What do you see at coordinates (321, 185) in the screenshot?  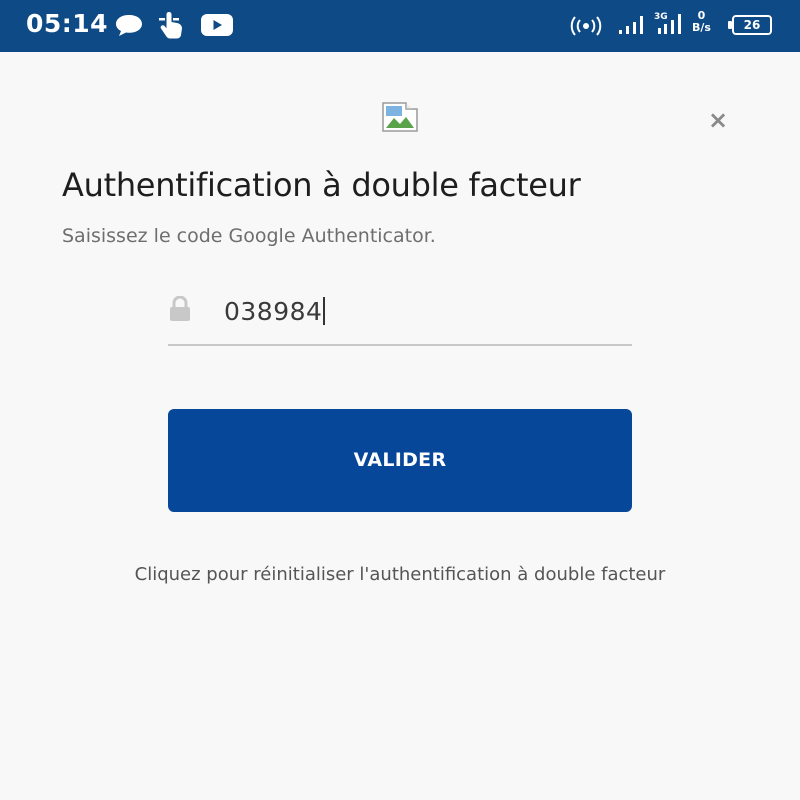 I see `page-title: Authentification à double facteur` at bounding box center [321, 185].